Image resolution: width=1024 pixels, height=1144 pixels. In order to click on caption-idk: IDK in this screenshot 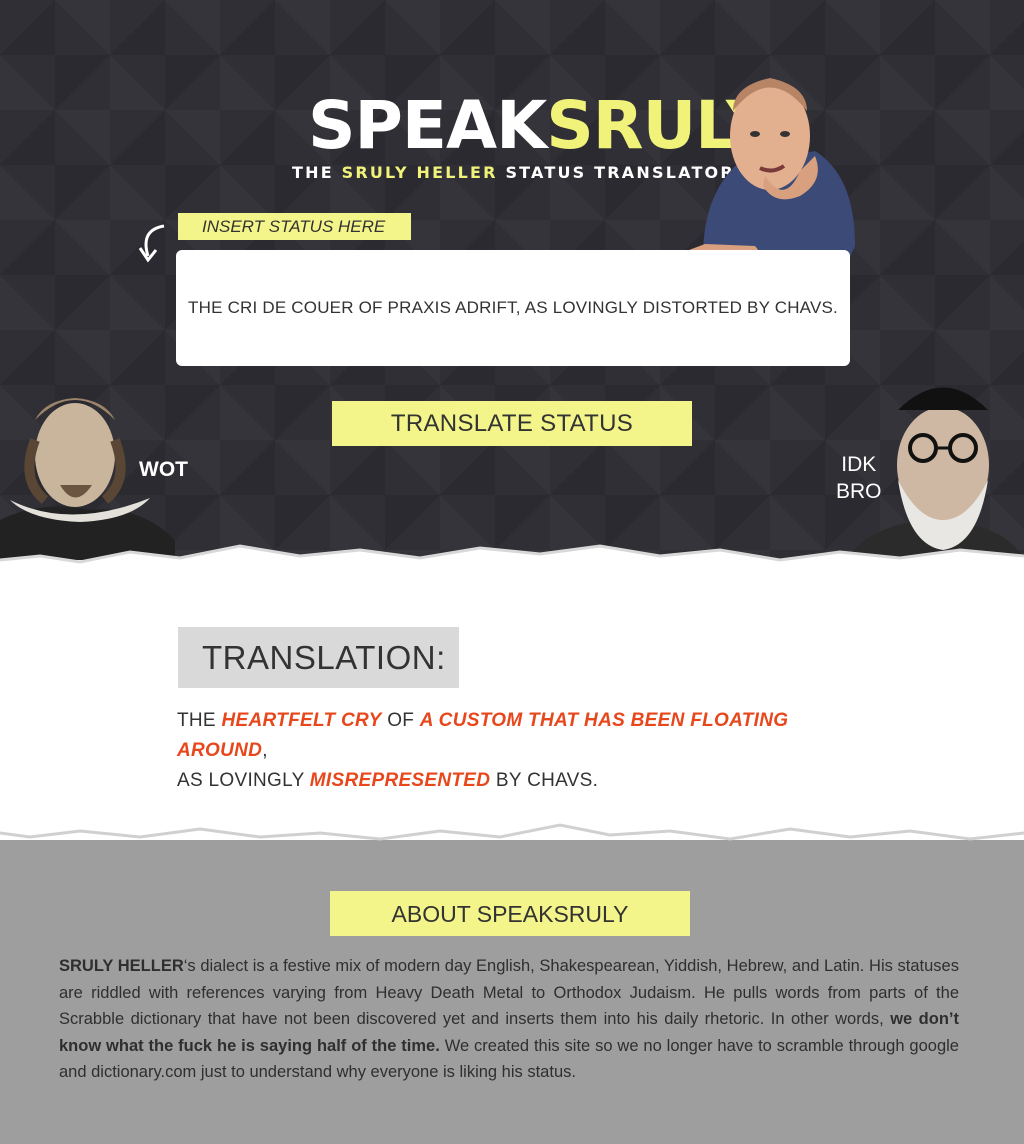, I will do `click(859, 464)`.